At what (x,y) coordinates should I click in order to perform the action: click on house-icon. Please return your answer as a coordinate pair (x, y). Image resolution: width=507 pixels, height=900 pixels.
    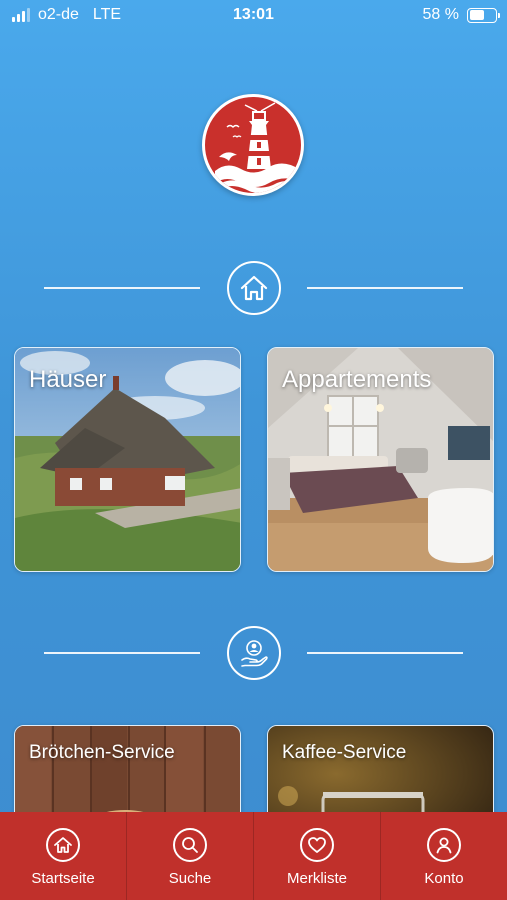
    Looking at the image, I should click on (254, 288).